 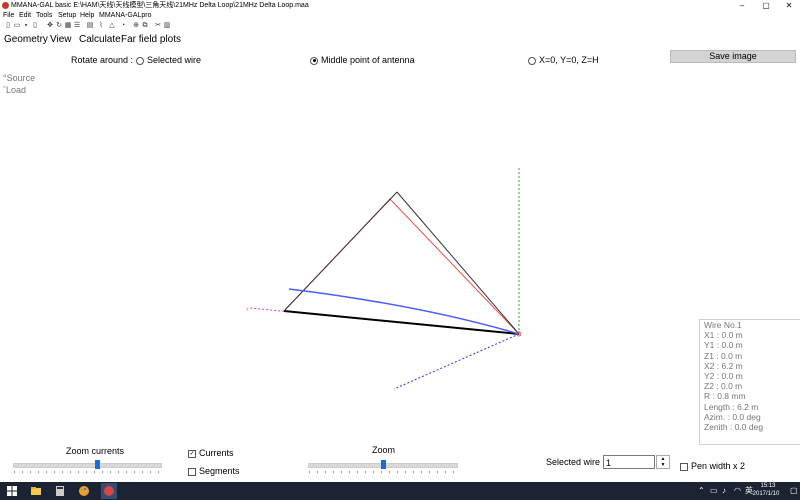 What do you see at coordinates (216, 453) in the screenshot?
I see `checkbox-label: Currents` at bounding box center [216, 453].